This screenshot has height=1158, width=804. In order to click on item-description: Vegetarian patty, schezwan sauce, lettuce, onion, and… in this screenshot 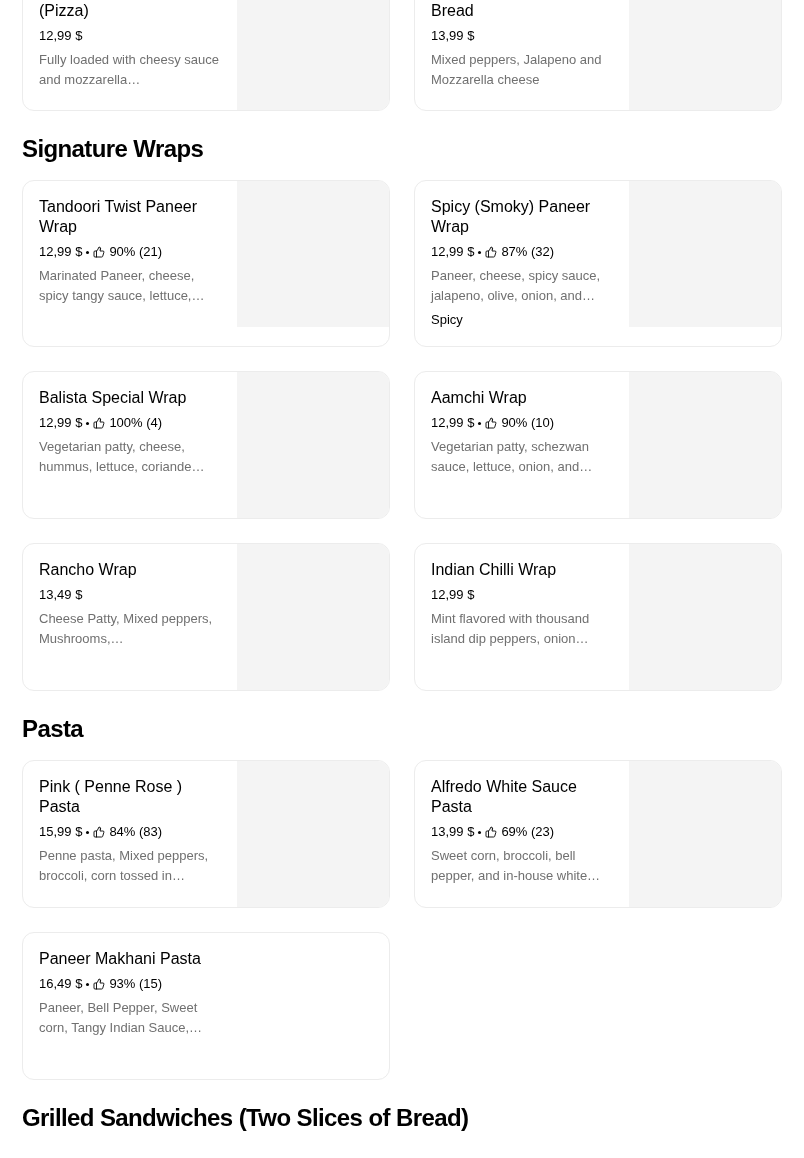, I will do `click(512, 457)`.